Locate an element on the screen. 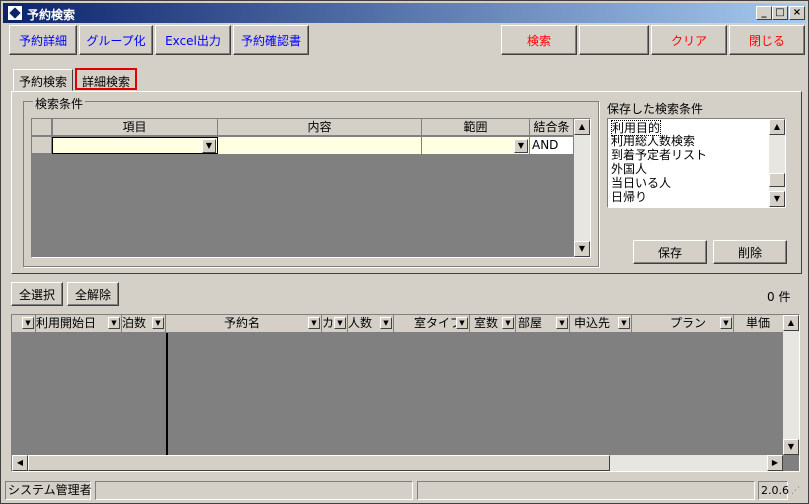  row-selector-header: ▼ is located at coordinates (24, 324).